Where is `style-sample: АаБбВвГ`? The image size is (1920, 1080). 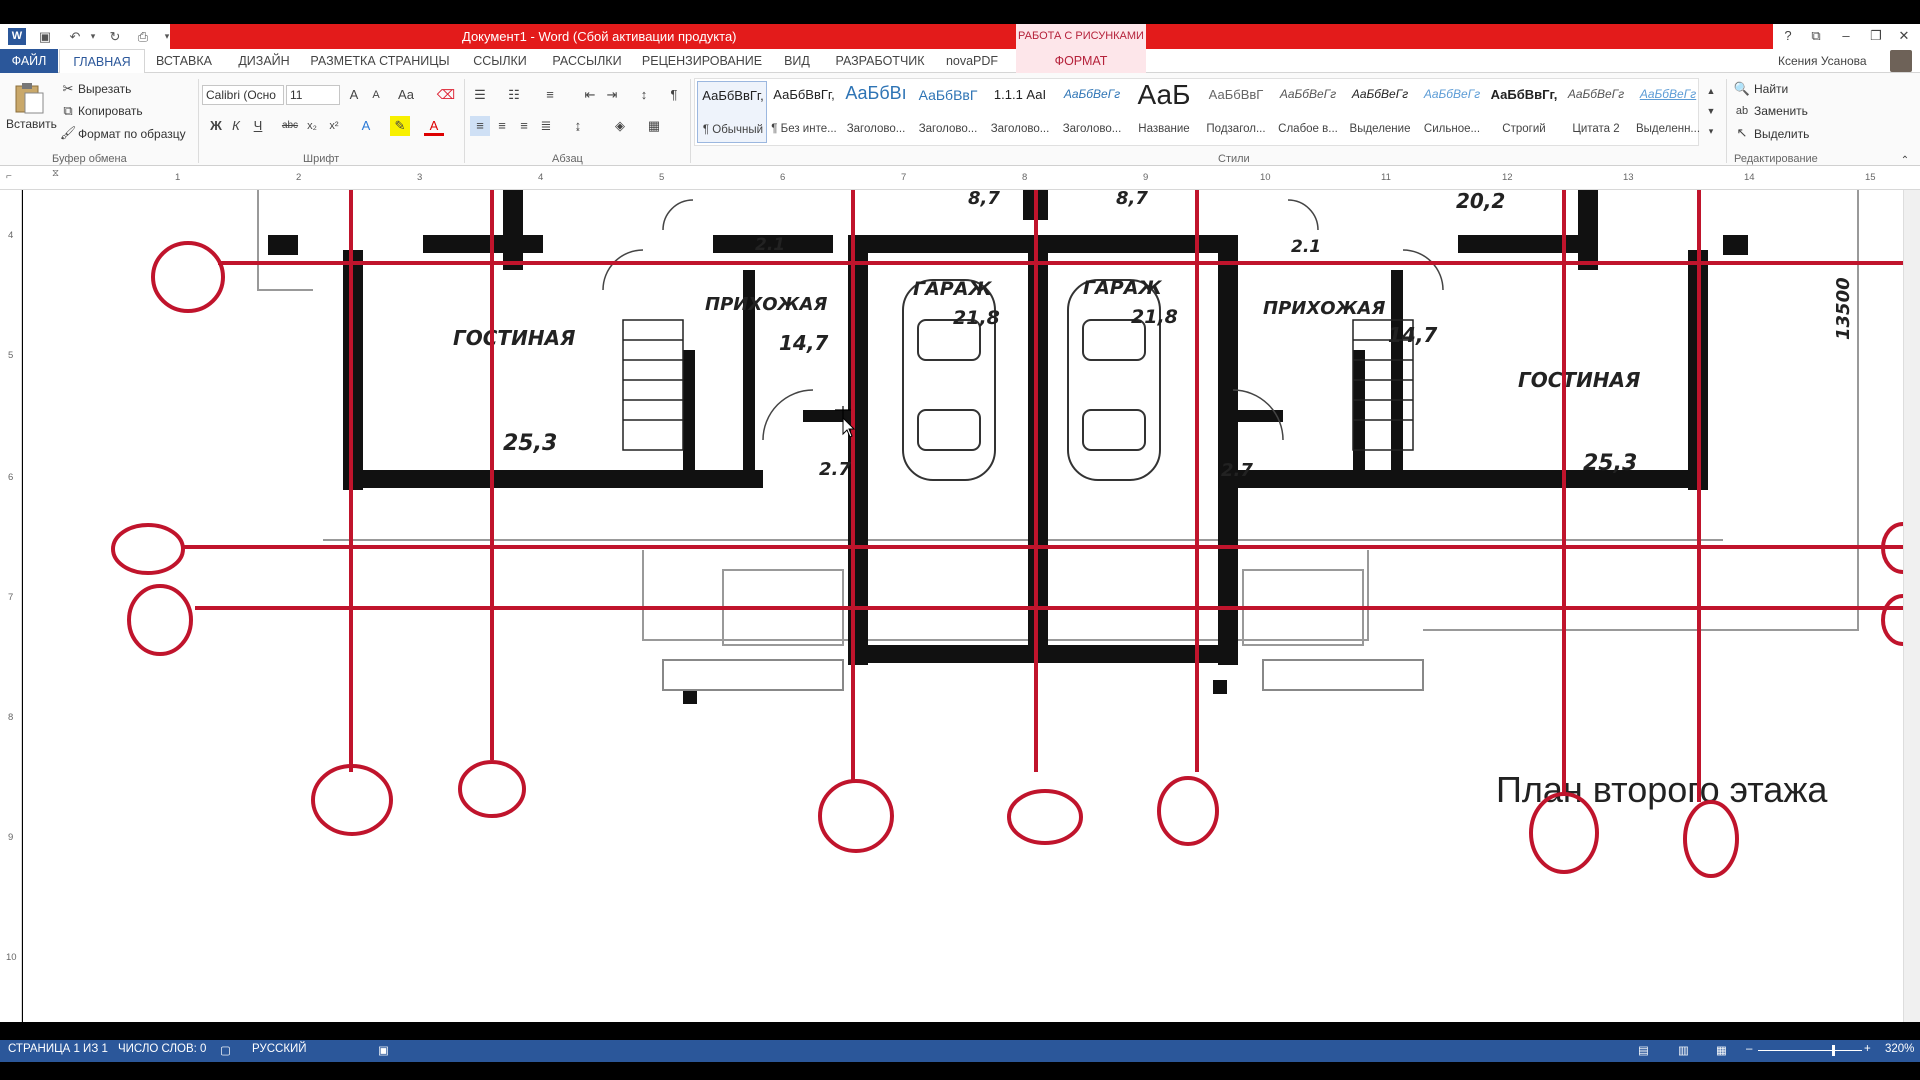
style-sample: АаБбВвГ is located at coordinates (1236, 94).